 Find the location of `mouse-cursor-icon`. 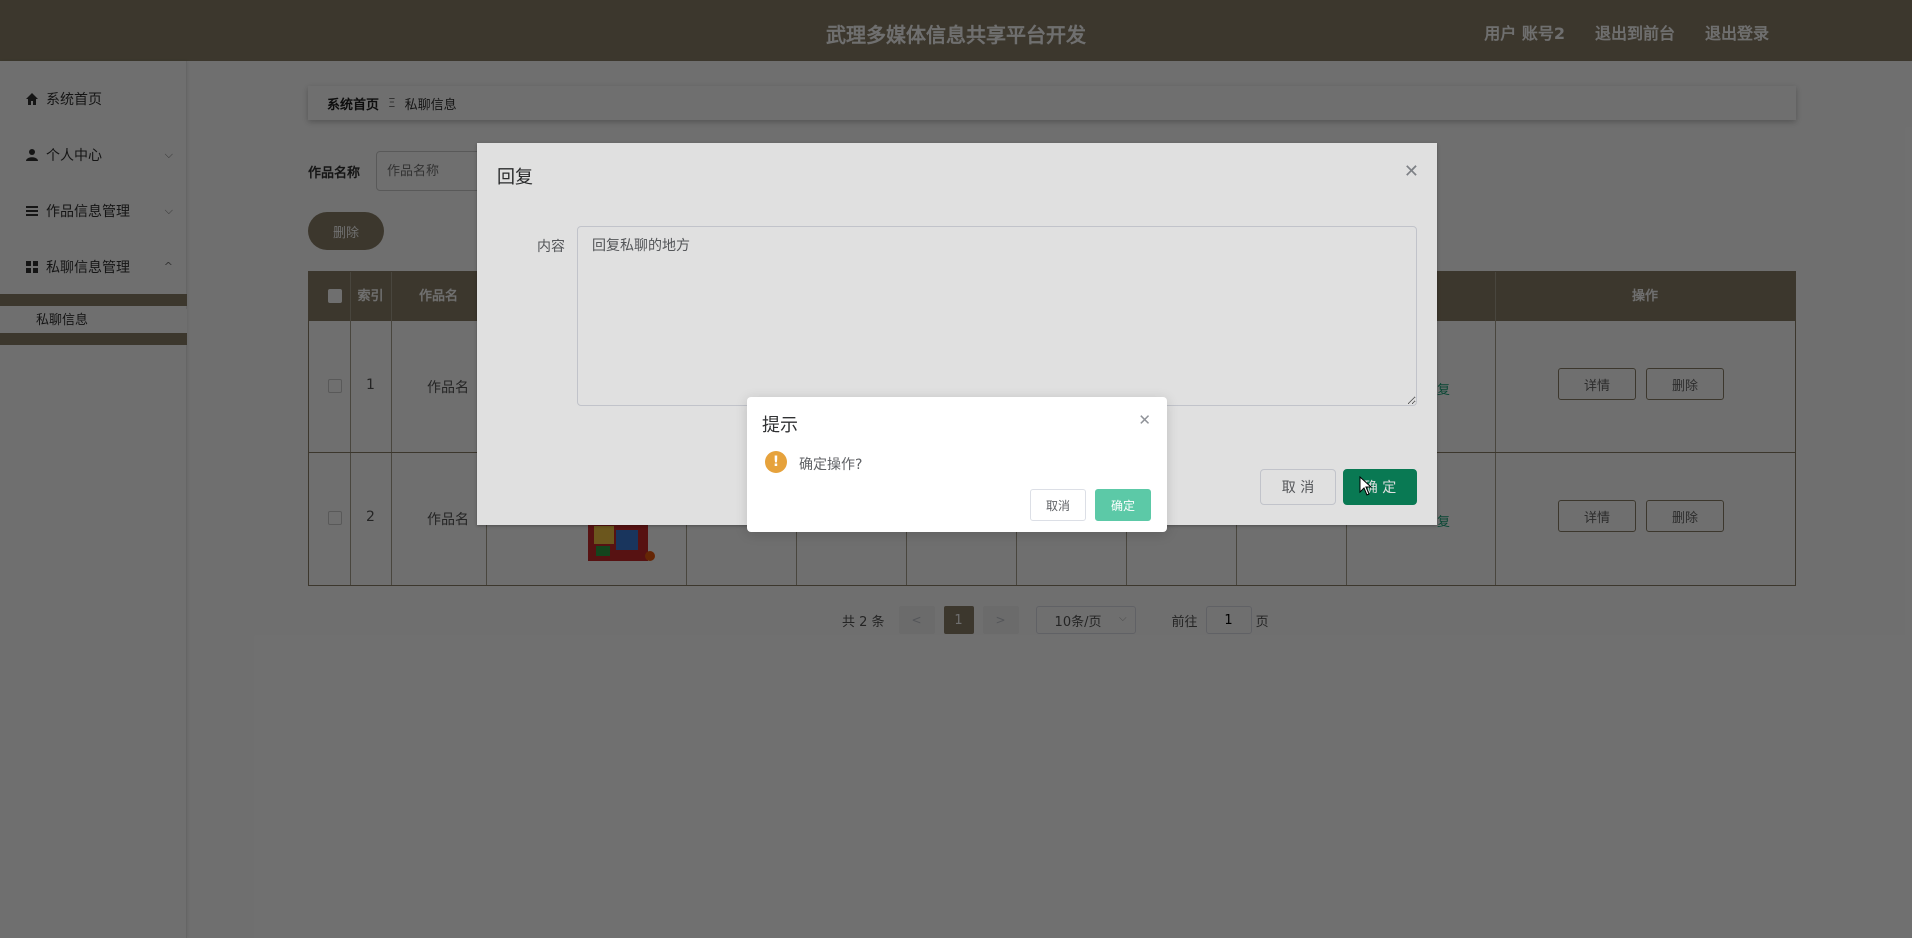

mouse-cursor-icon is located at coordinates (1366, 486).